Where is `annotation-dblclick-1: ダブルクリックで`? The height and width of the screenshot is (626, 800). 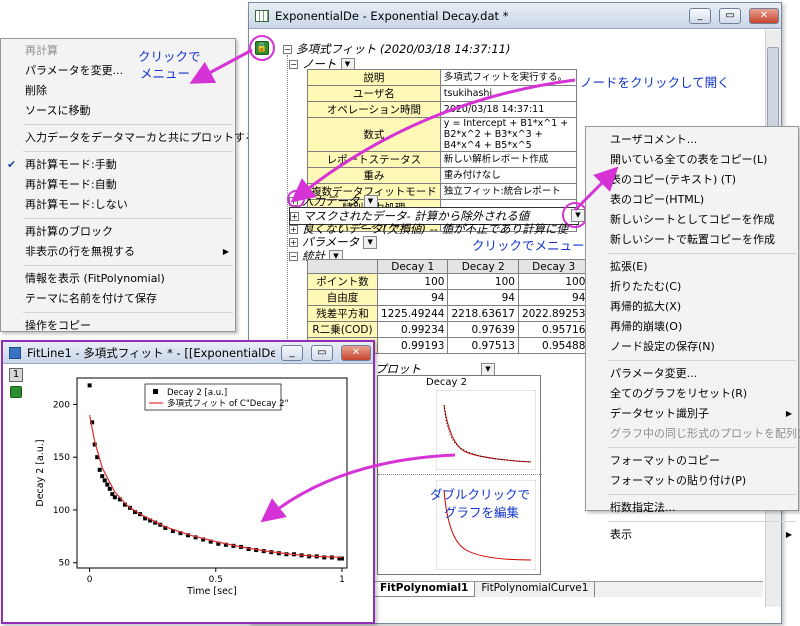
annotation-dblclick-1: ダブルクリックで is located at coordinates (480, 494).